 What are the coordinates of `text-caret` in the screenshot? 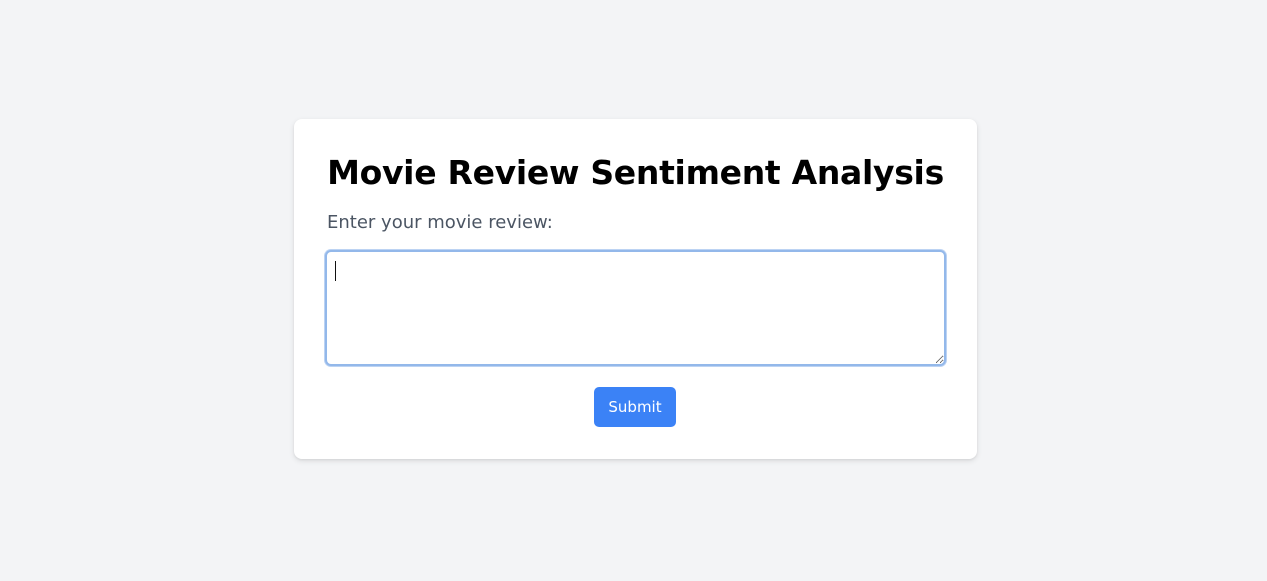 It's located at (335, 271).